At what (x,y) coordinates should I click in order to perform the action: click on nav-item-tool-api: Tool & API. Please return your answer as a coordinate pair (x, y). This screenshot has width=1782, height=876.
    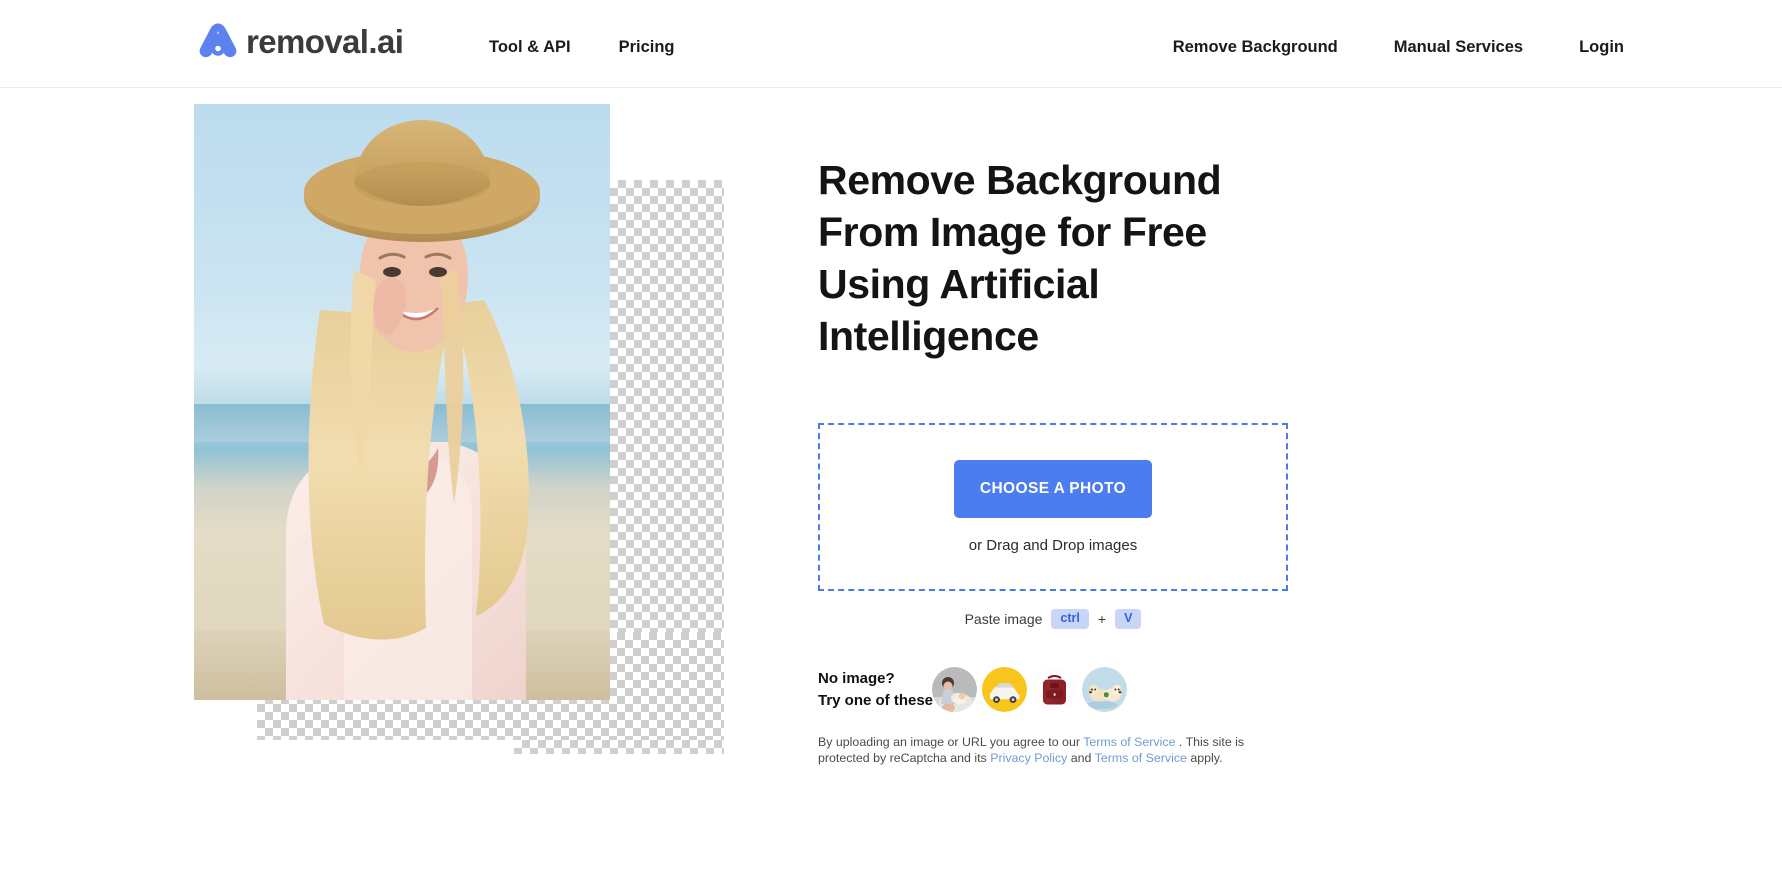
    Looking at the image, I should click on (530, 47).